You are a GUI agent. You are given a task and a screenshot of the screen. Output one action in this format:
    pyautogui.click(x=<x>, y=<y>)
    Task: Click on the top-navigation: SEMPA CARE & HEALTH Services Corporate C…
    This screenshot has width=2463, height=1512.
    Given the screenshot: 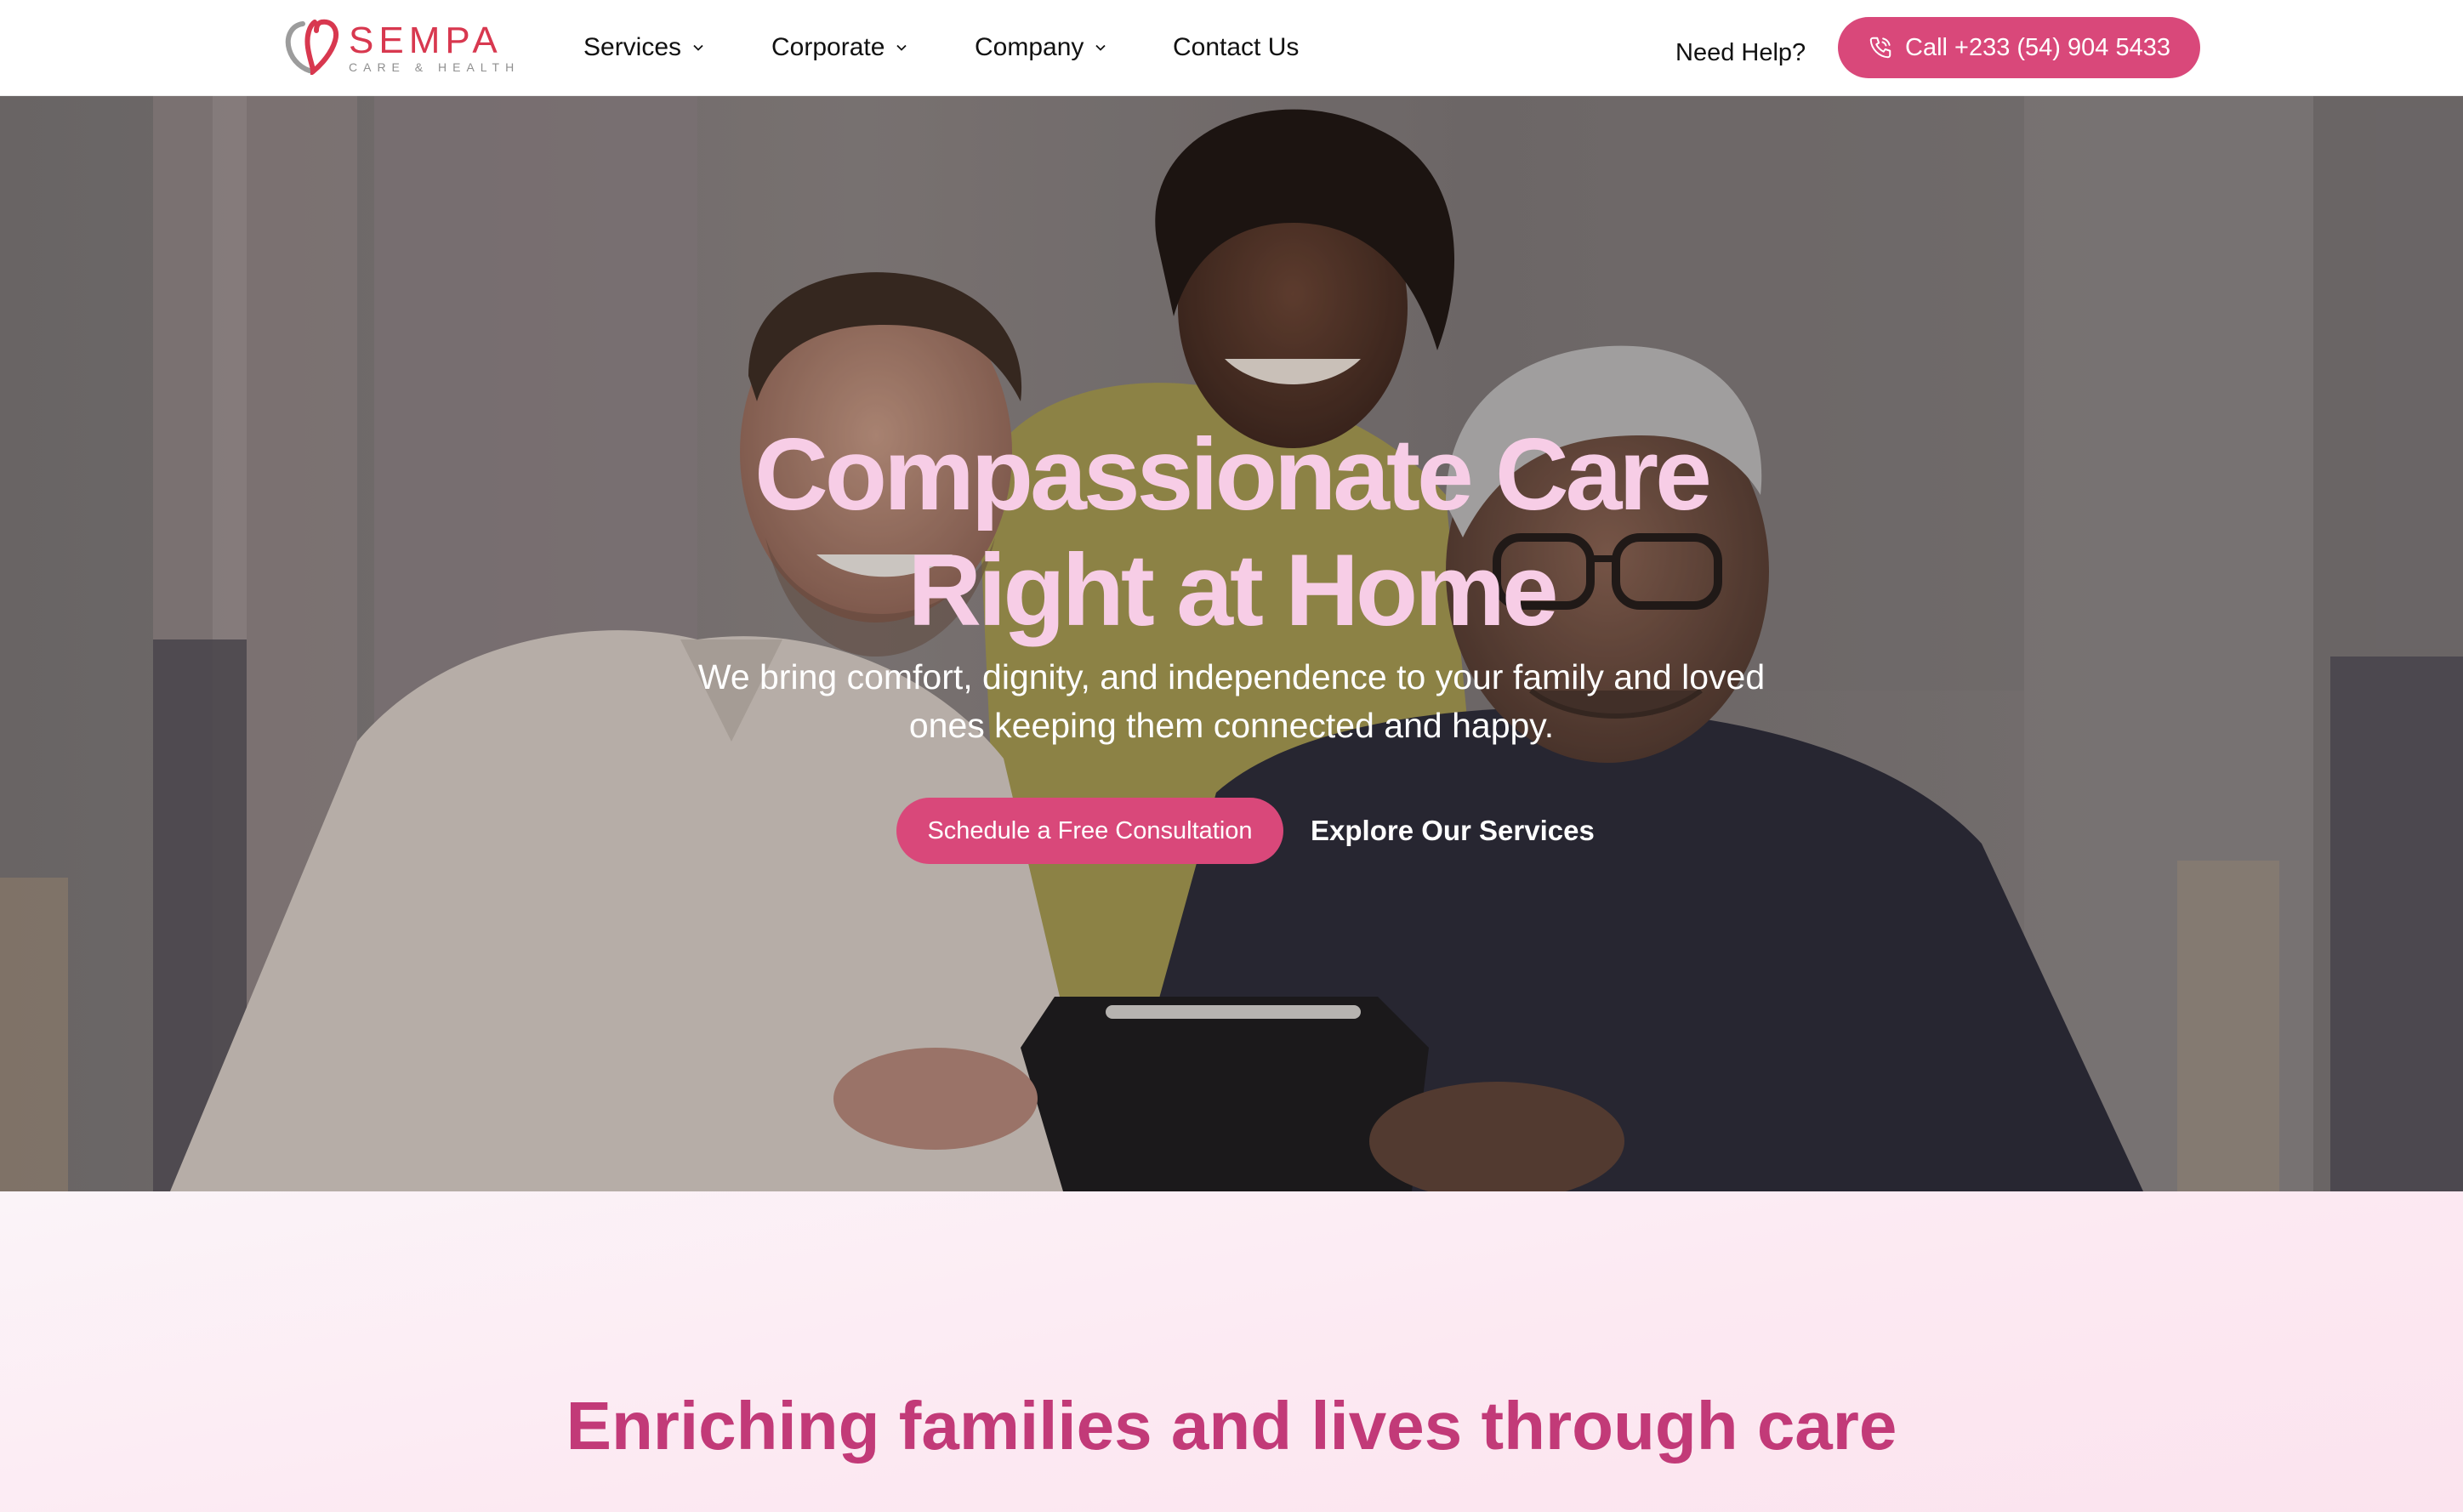 What is the action you would take?
    pyautogui.click(x=1231, y=48)
    